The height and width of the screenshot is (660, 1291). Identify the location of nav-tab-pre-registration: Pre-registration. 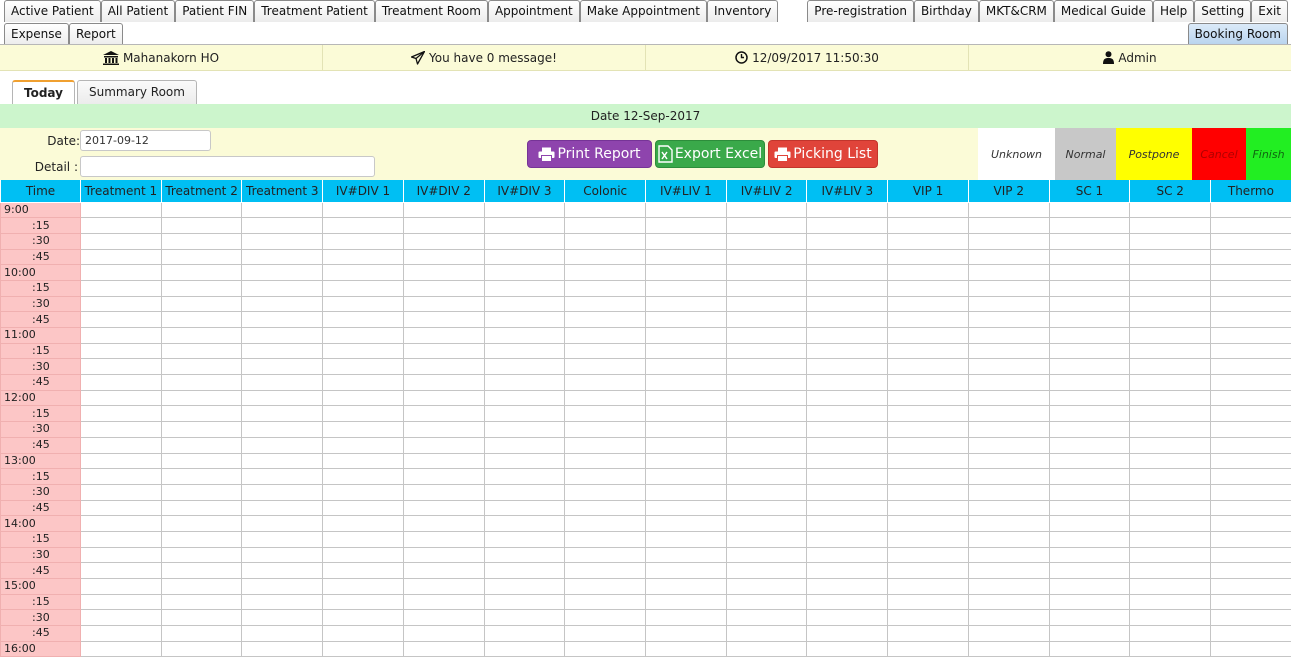
(860, 11).